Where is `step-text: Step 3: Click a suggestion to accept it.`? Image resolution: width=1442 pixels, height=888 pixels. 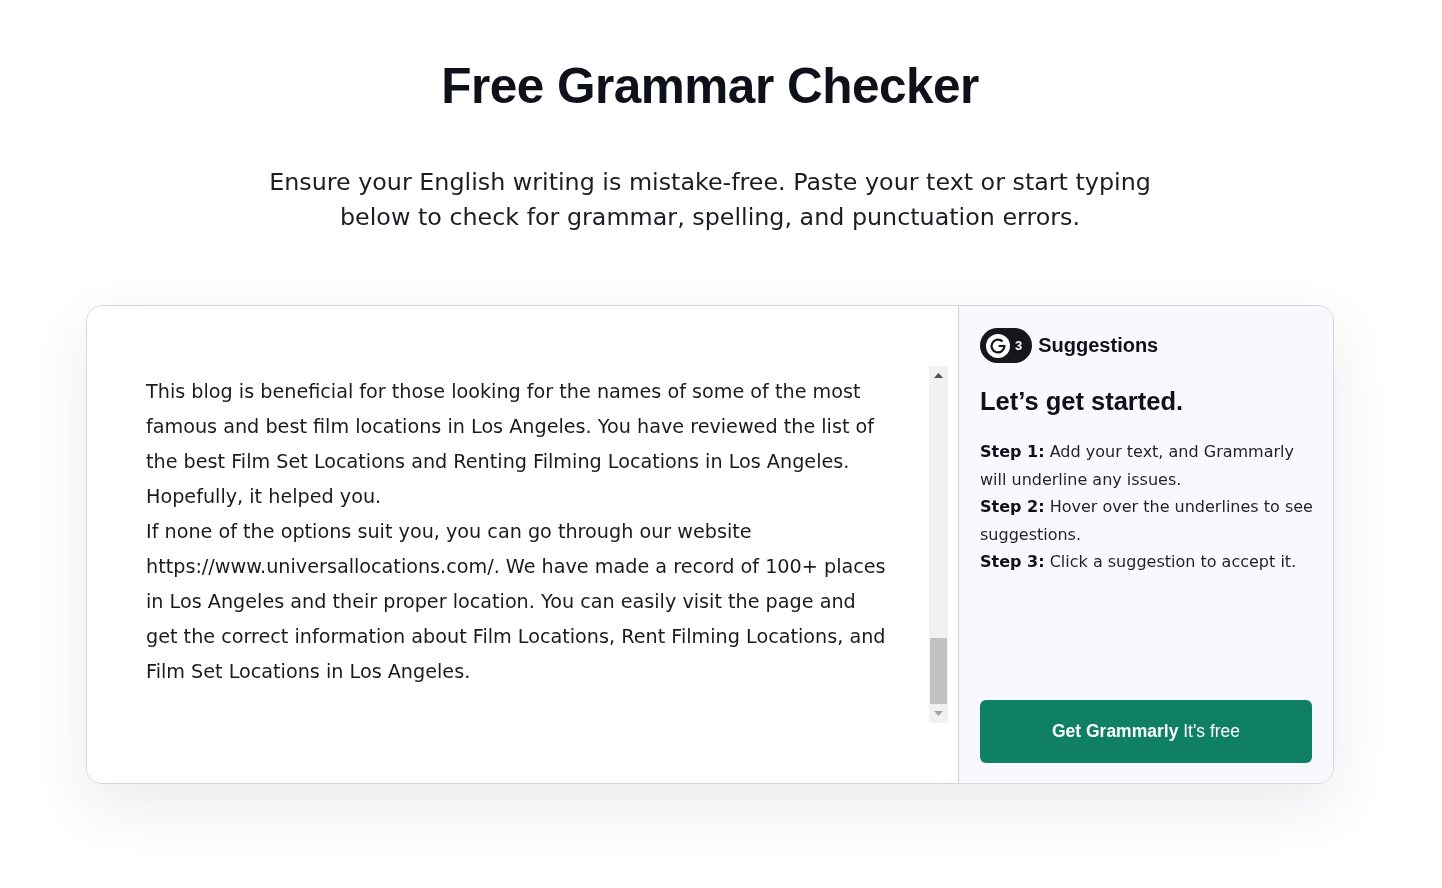 step-text: Step 3: Click a suggestion to accept it. is located at coordinates (1139, 562).